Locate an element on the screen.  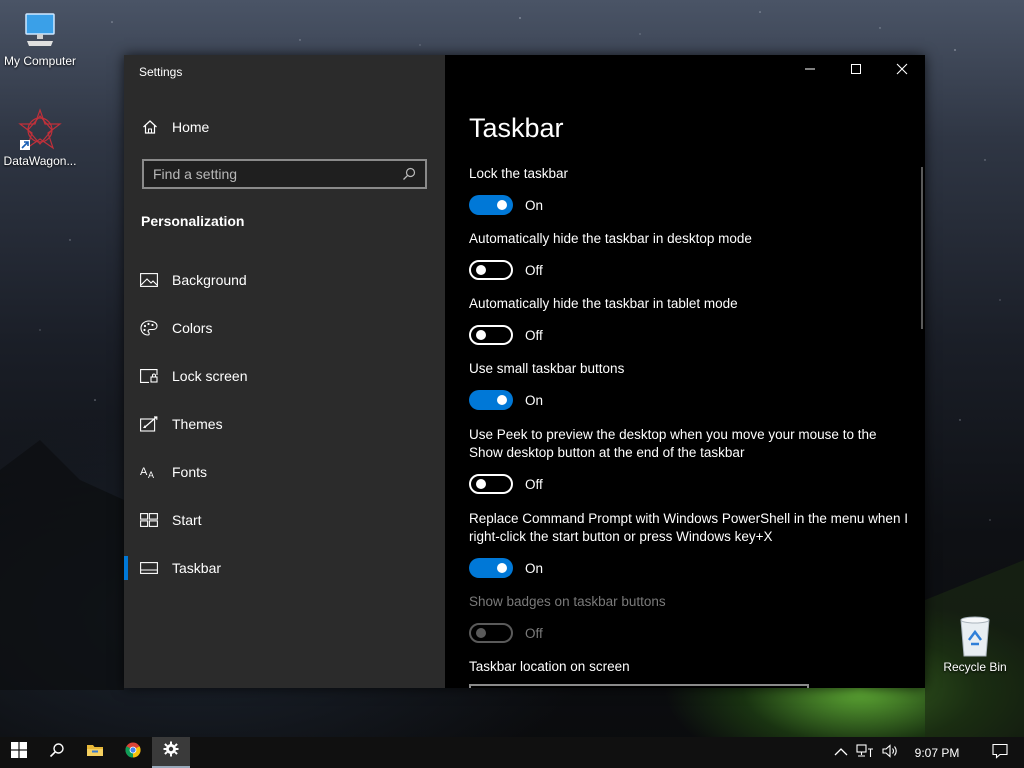
toggle-state: On is located at coordinates (534, 568).